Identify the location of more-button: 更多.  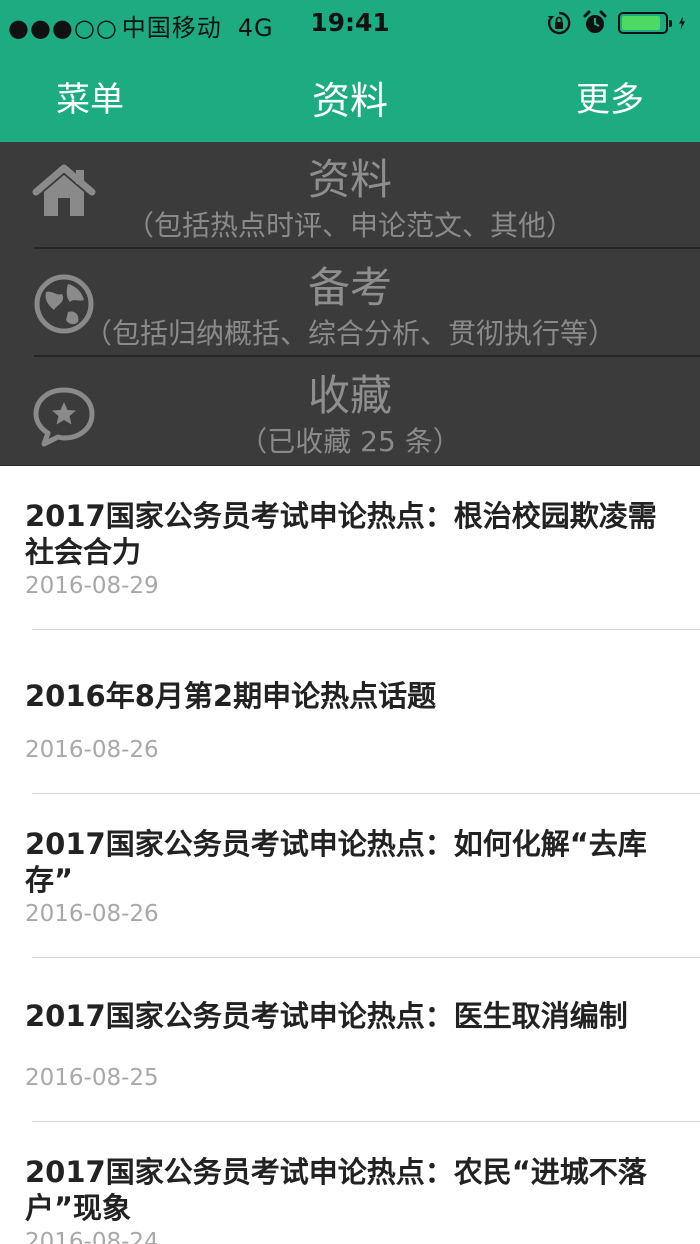
(610, 96).